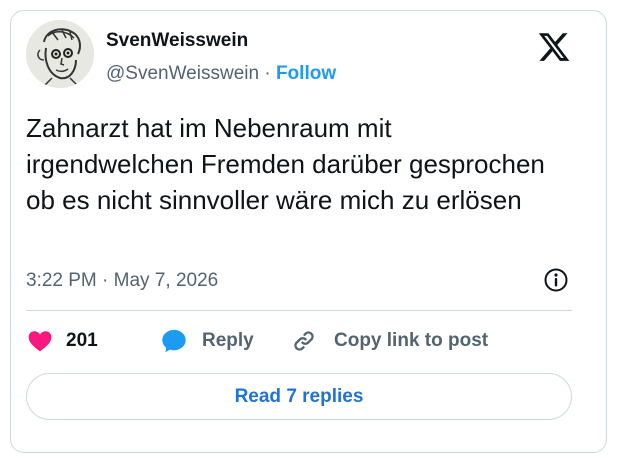 The height and width of the screenshot is (466, 620). Describe the element at coordinates (182, 73) in the screenshot. I see `author-handle: @SvenWeisswein` at that location.